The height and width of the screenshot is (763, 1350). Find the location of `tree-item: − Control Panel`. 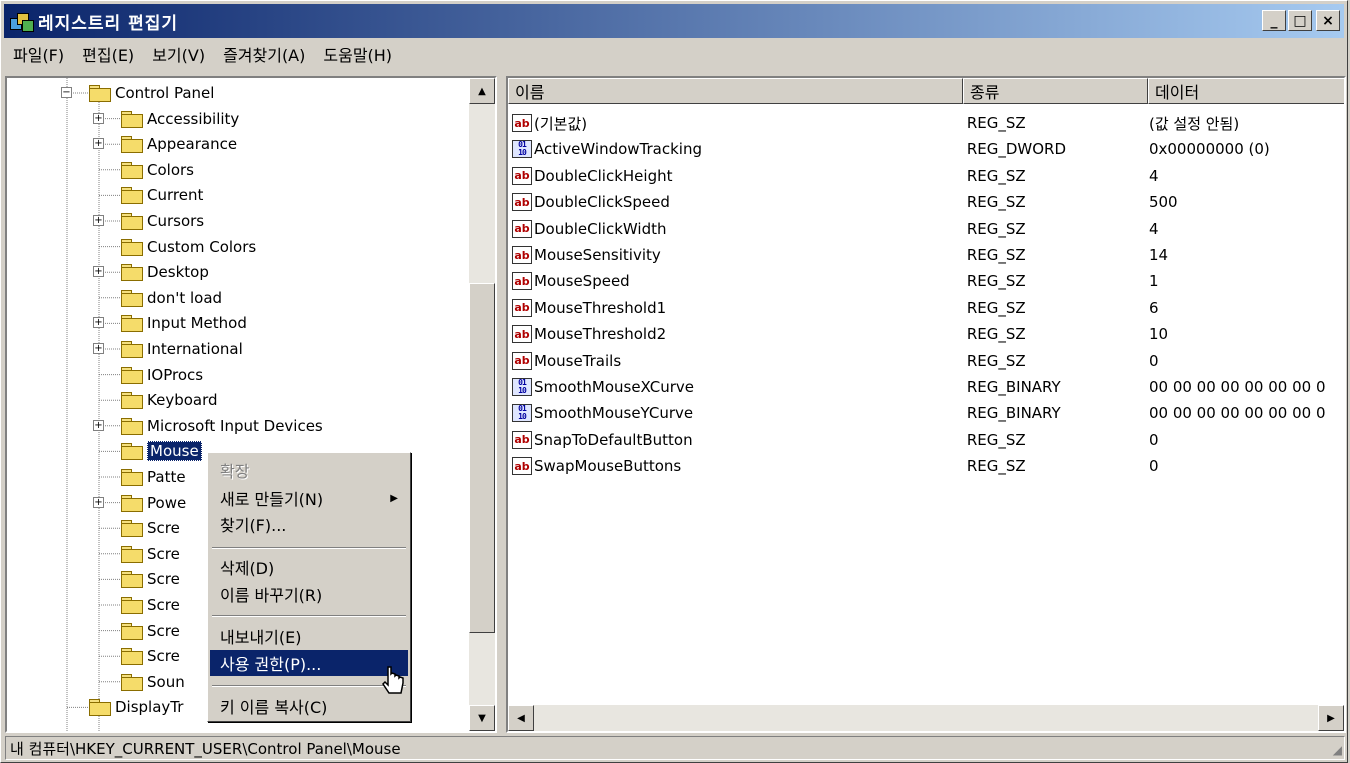

tree-item: − Control Panel is located at coordinates (138, 93).